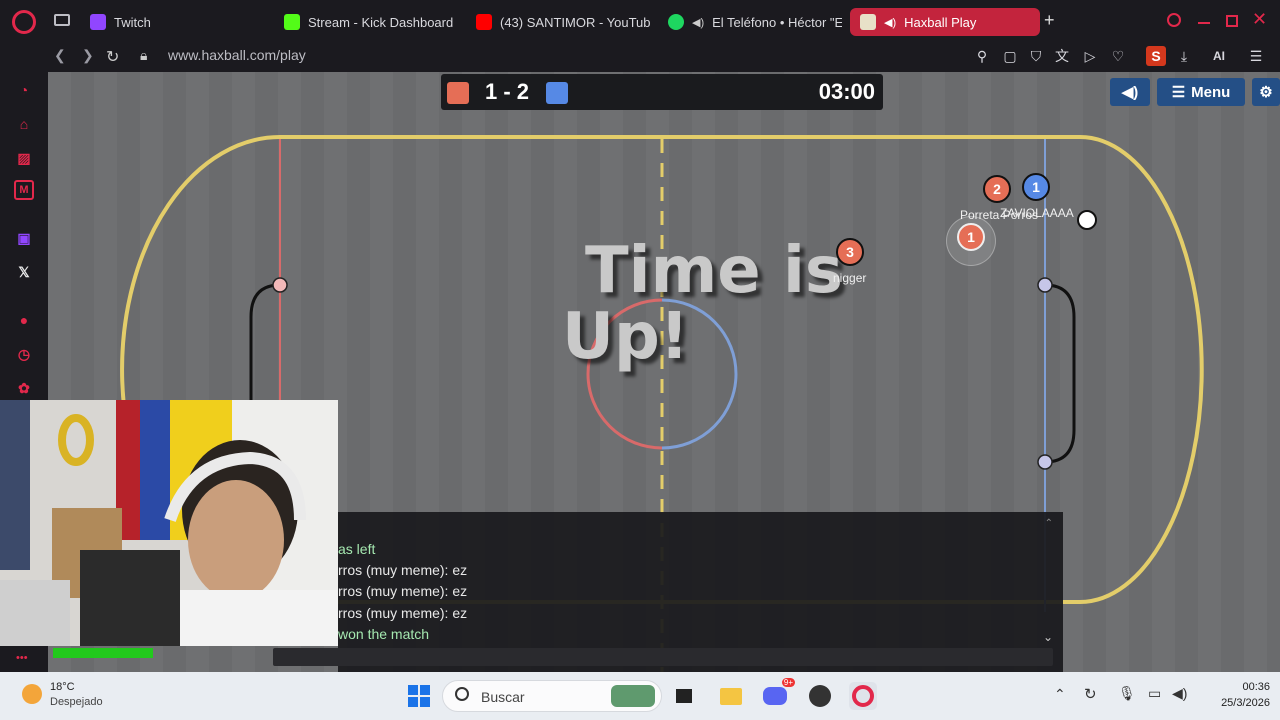 This screenshot has width=1280, height=720. I want to click on hamburger-icon: ☰, so click(1178, 92).